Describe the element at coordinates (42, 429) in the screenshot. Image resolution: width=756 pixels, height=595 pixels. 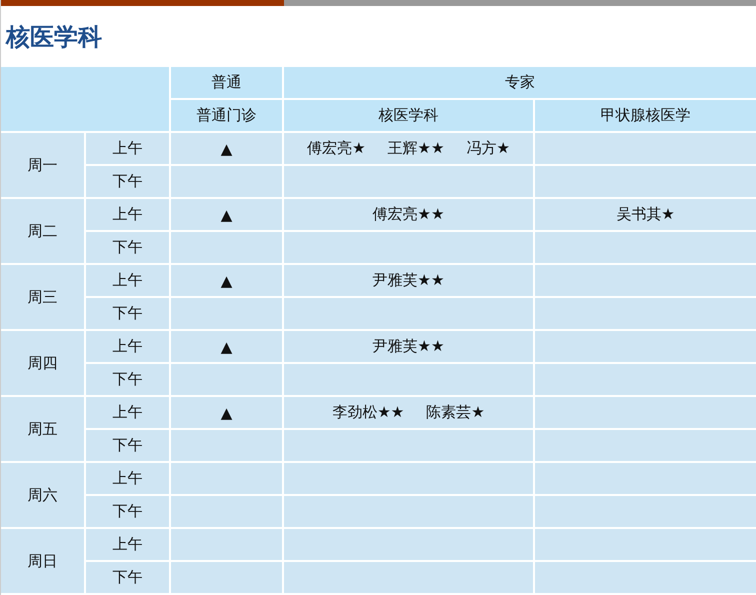
I see `day-cell: 周五` at that location.